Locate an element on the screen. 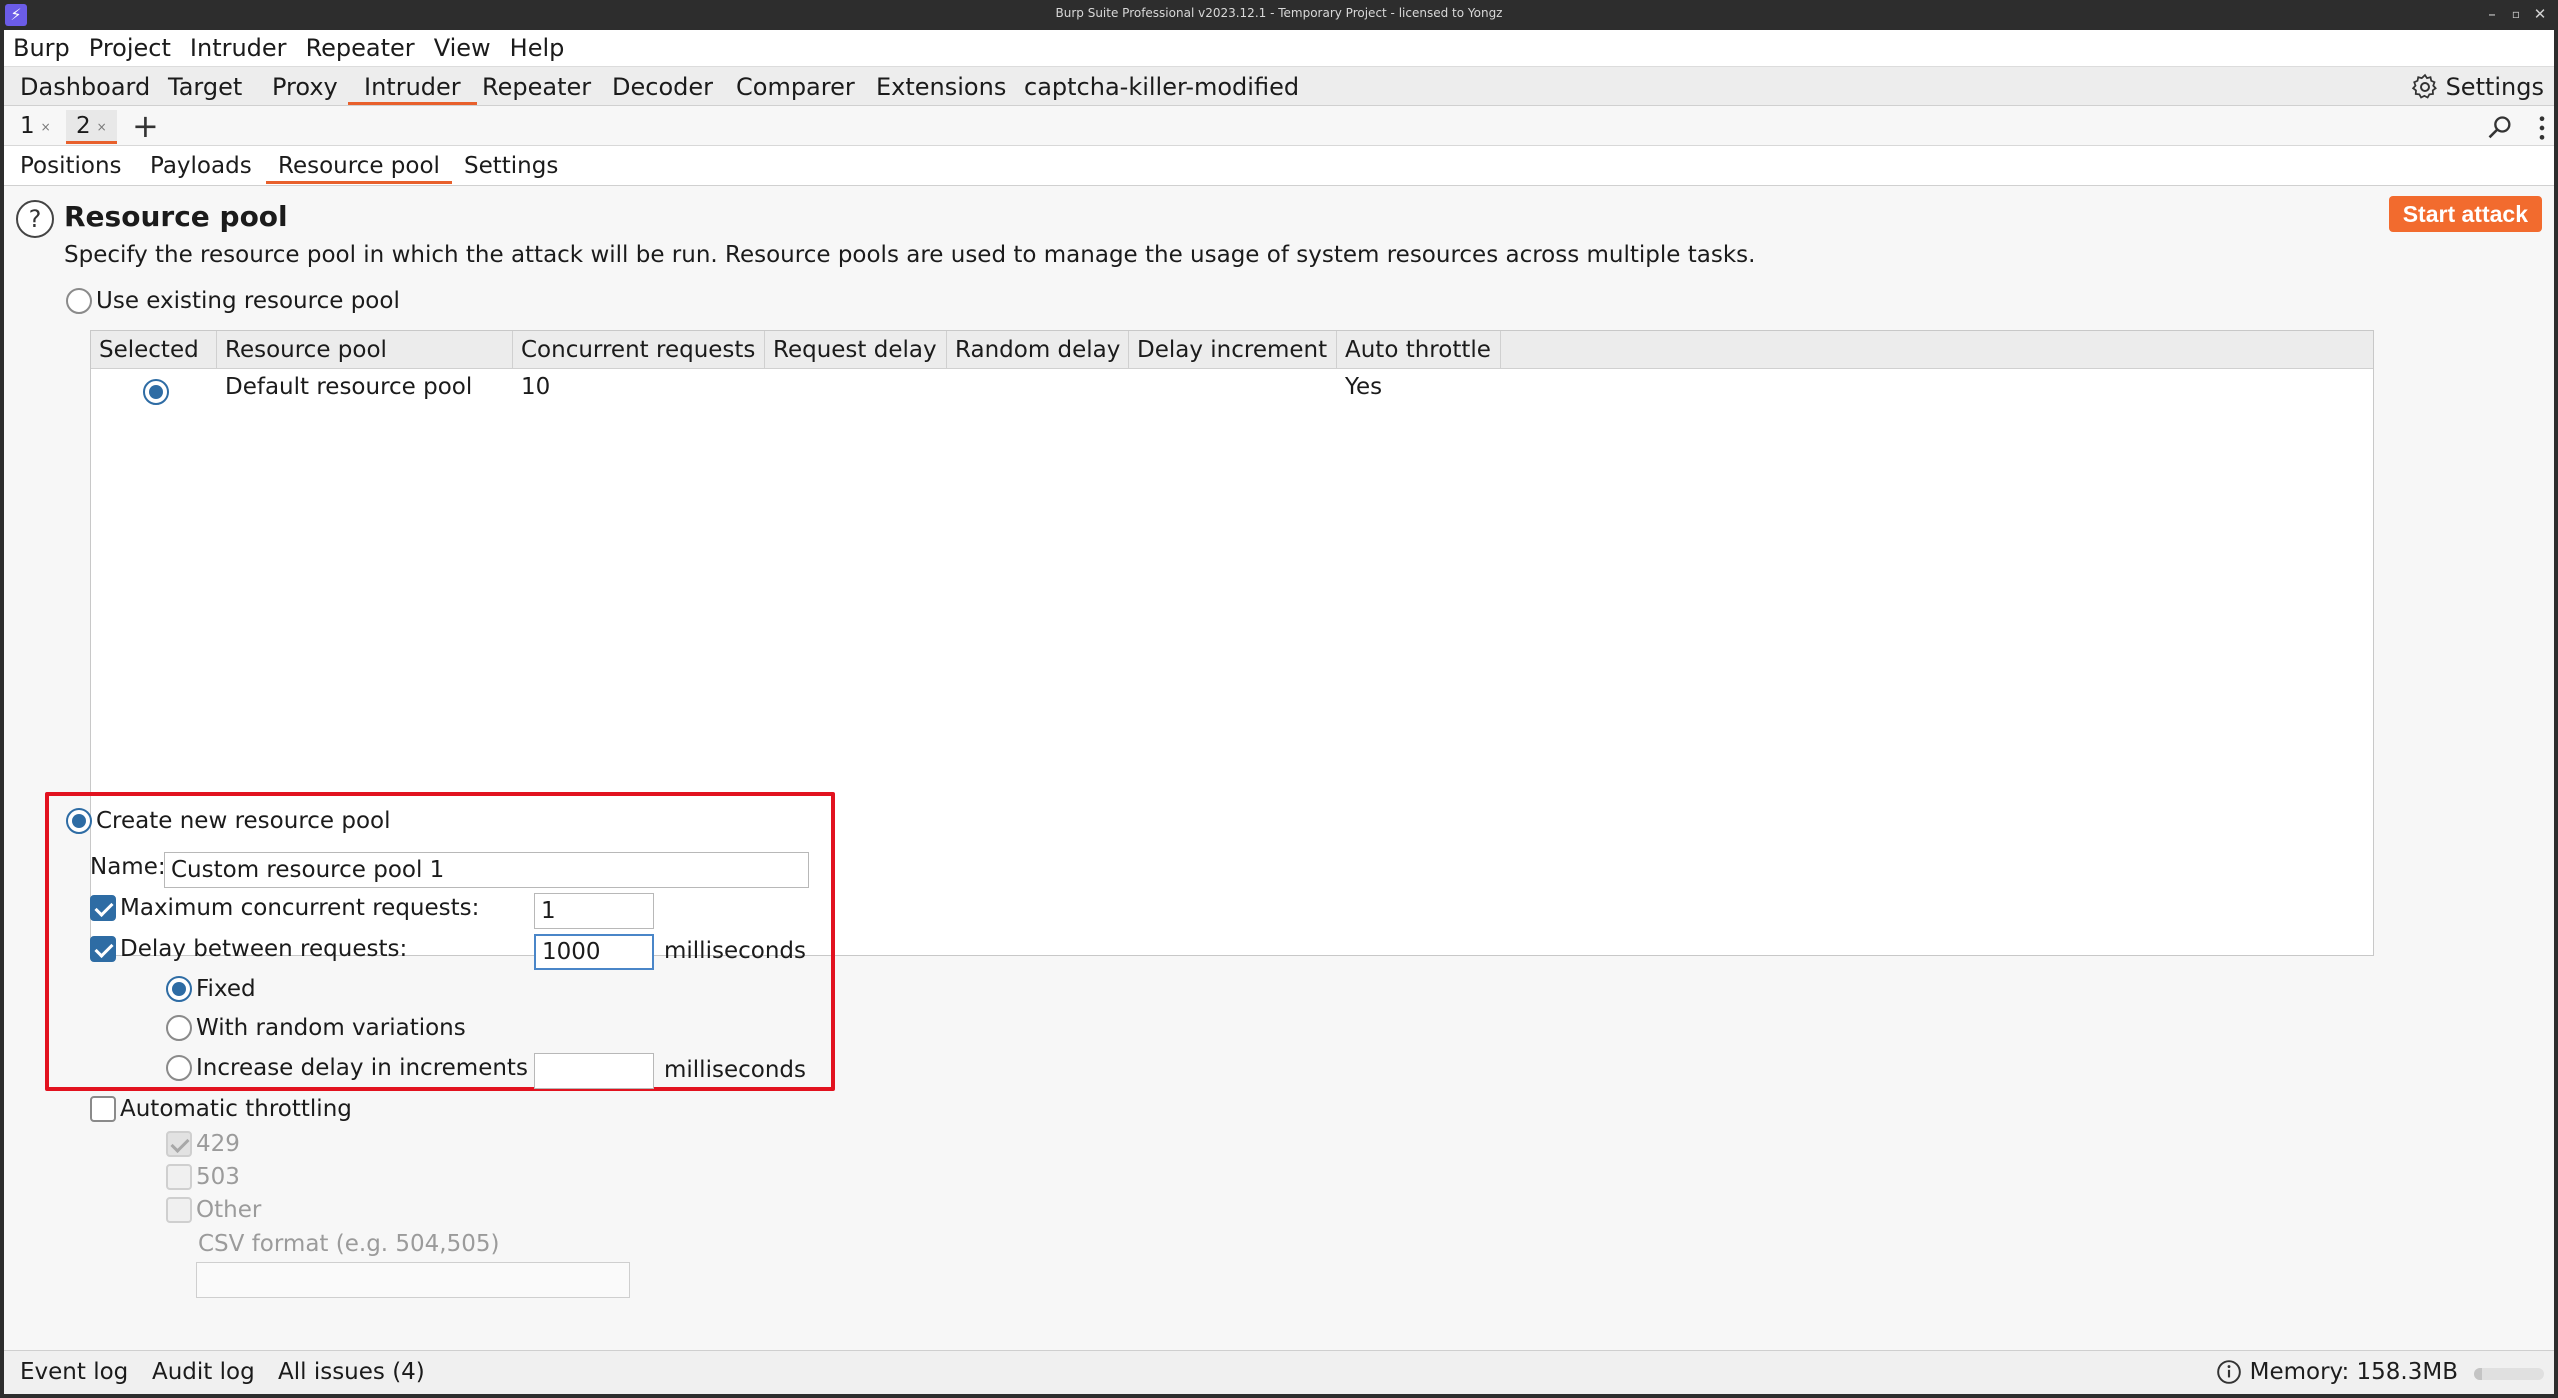 The height and width of the screenshot is (1398, 2558). tab-intruder: Intruder is located at coordinates (412, 88).